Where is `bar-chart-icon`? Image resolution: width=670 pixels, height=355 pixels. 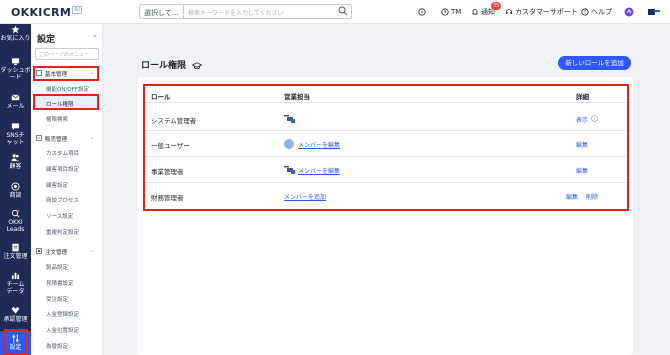
bar-chart-icon is located at coordinates (15, 276).